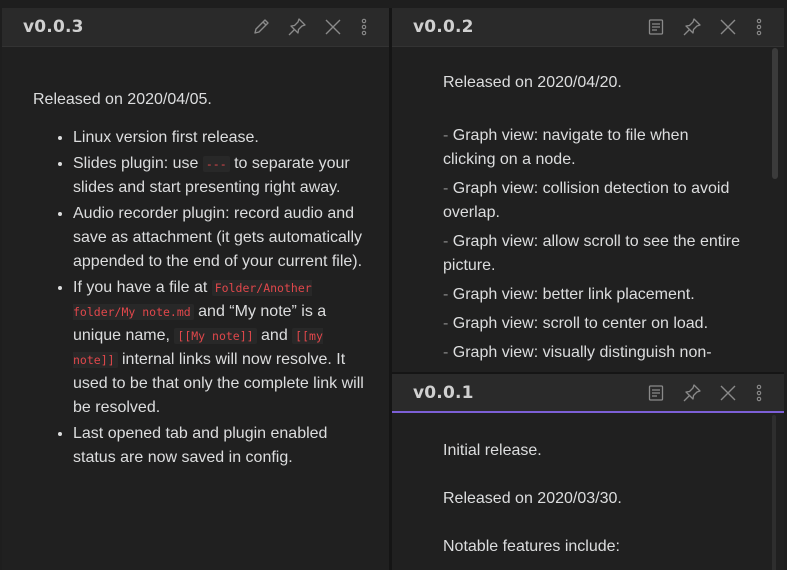 The image size is (787, 570). I want to click on edit-icon, so click(261, 26).